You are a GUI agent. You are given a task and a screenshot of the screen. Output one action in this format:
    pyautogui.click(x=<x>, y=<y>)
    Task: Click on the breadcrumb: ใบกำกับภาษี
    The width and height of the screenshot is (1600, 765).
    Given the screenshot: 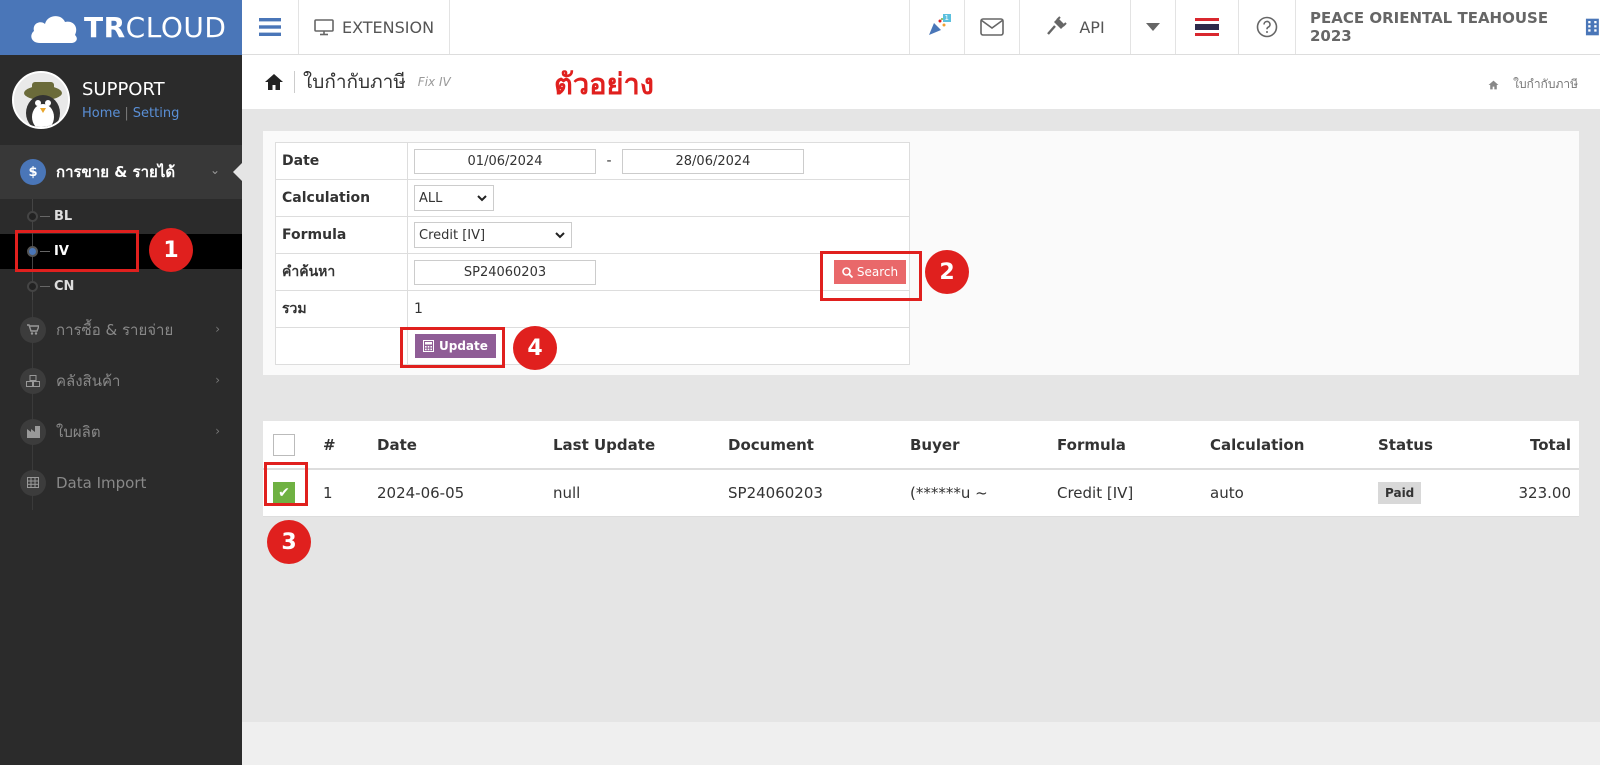 What is the action you would take?
    pyautogui.click(x=1533, y=84)
    